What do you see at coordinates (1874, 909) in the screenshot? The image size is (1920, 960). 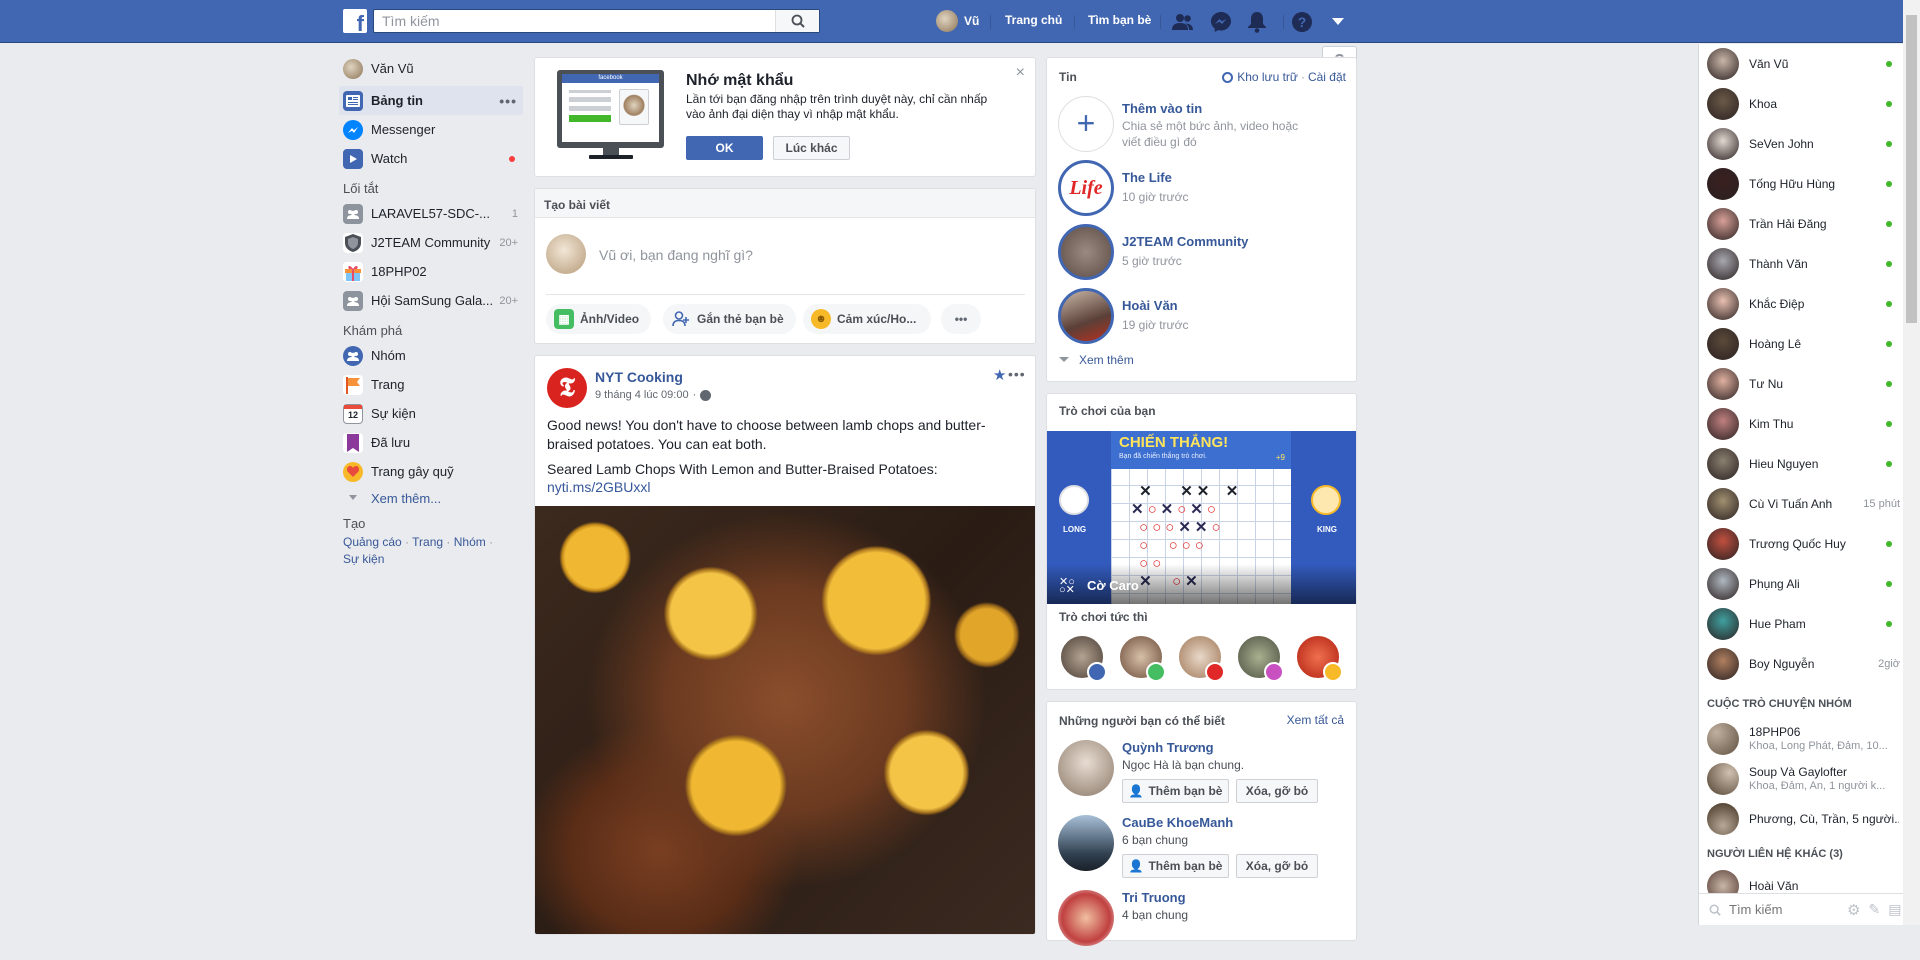 I see `new-message-icon: ✎` at bounding box center [1874, 909].